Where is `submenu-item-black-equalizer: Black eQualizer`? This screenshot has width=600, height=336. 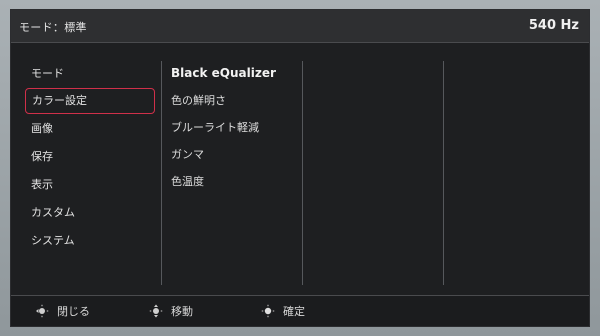 submenu-item-black-equalizer: Black eQualizer is located at coordinates (238, 73).